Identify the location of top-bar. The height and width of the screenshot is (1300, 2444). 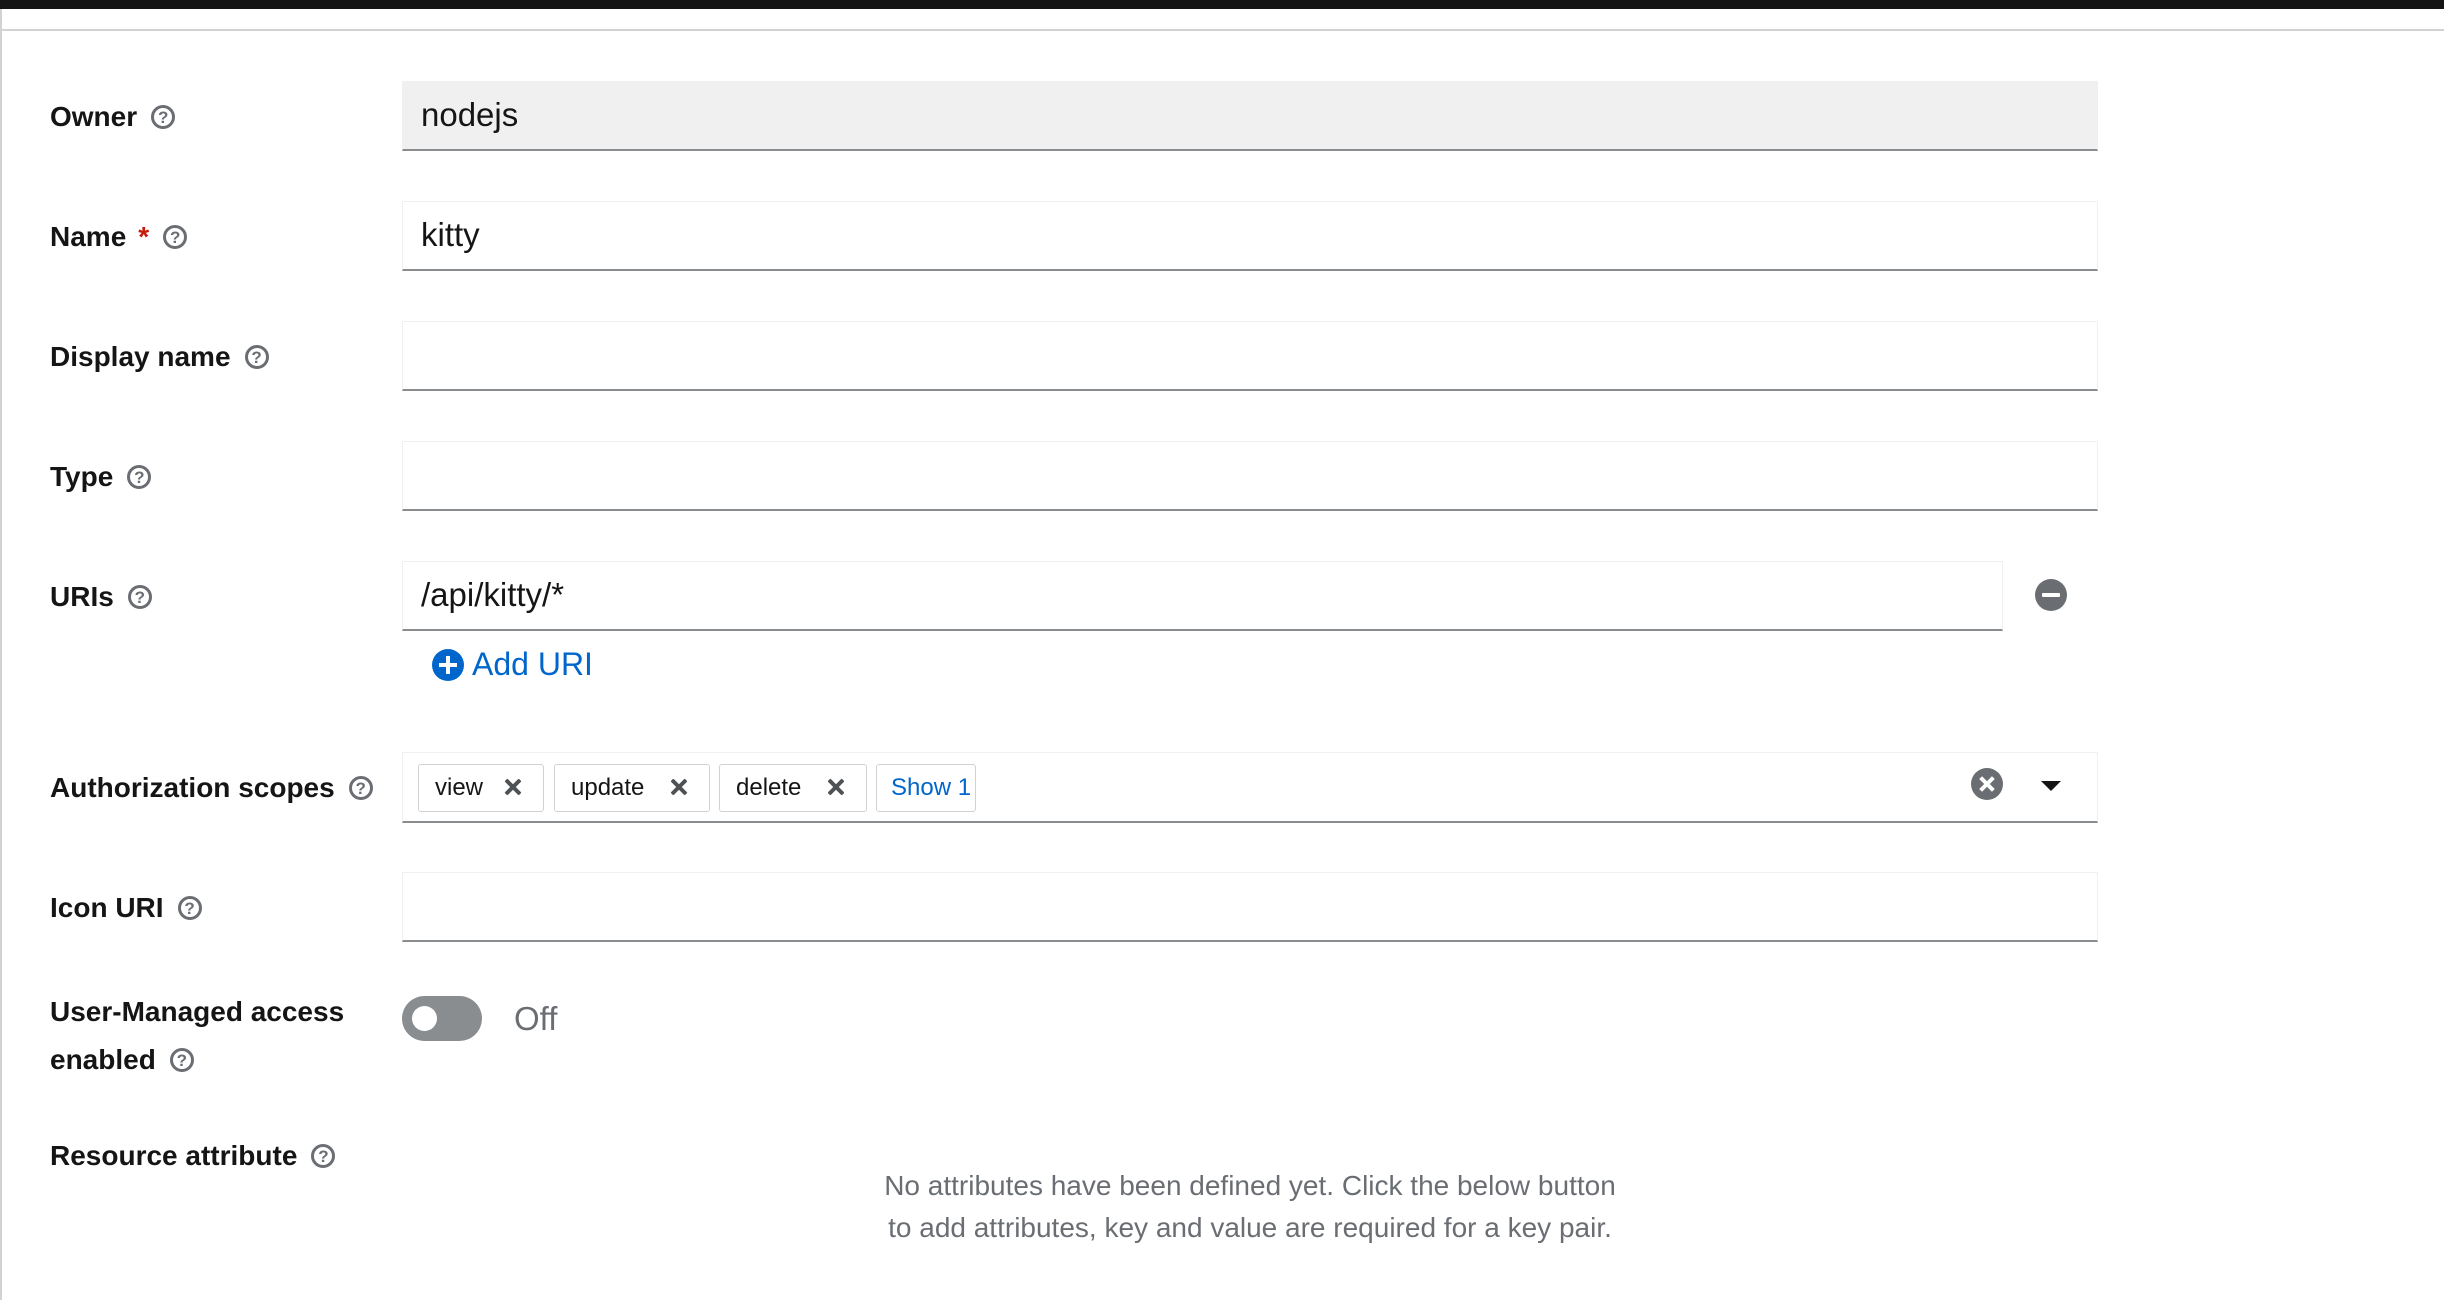
(1222, 4).